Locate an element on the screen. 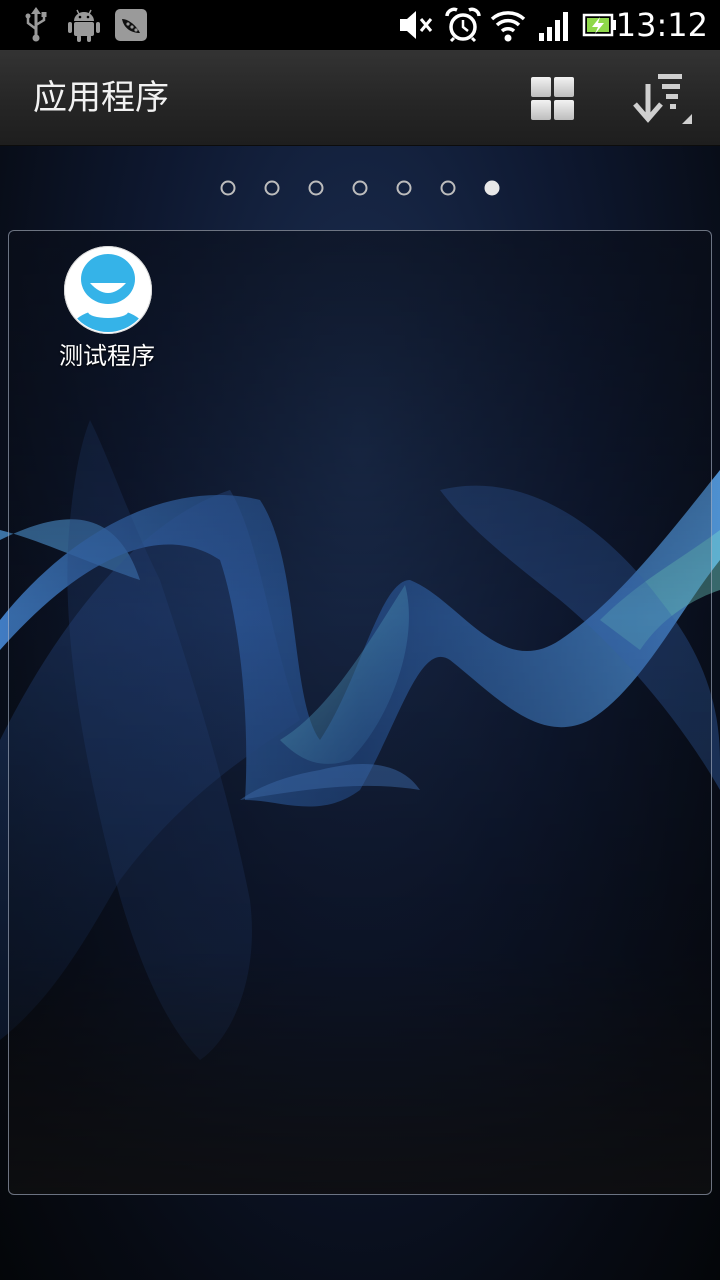  page-title: 应用程序 is located at coordinates (101, 98).